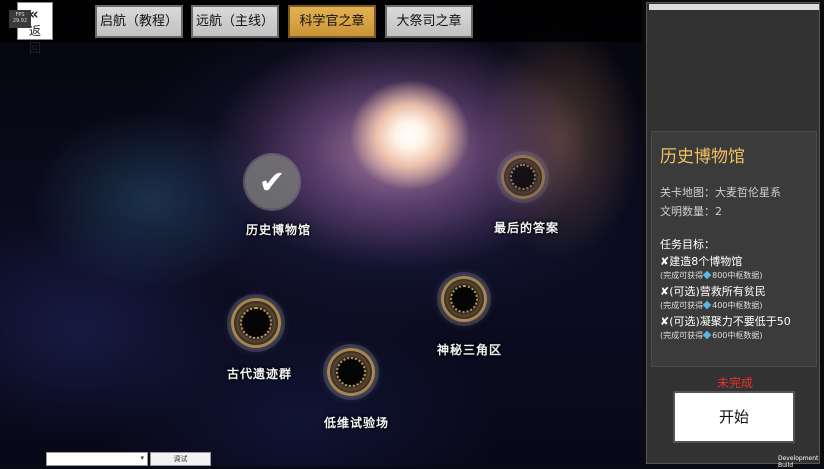 The width and height of the screenshot is (824, 469). Describe the element at coordinates (717, 291) in the screenshot. I see `objective-text: (可选)营救所有贫民` at that location.